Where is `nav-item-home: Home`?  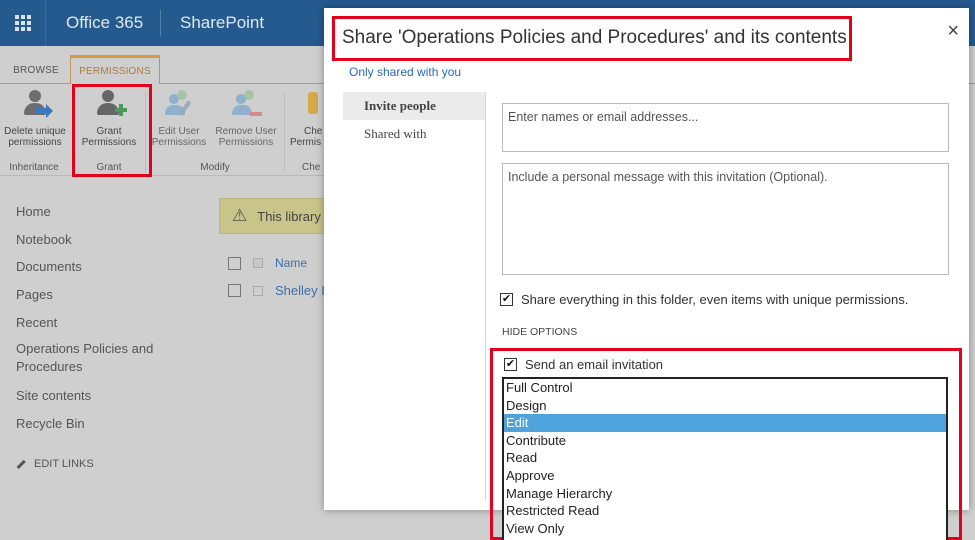 nav-item-home: Home is located at coordinates (106, 216).